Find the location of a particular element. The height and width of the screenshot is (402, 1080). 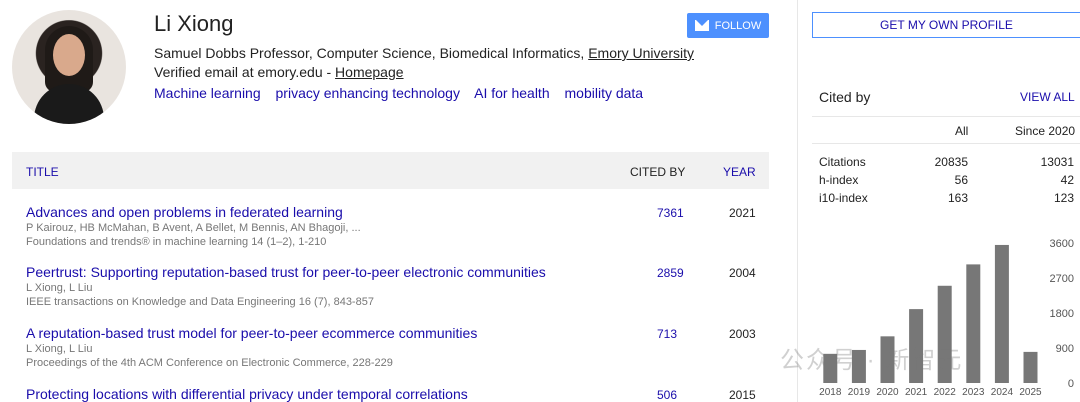

stat-since: 123 is located at coordinates (1063, 198).